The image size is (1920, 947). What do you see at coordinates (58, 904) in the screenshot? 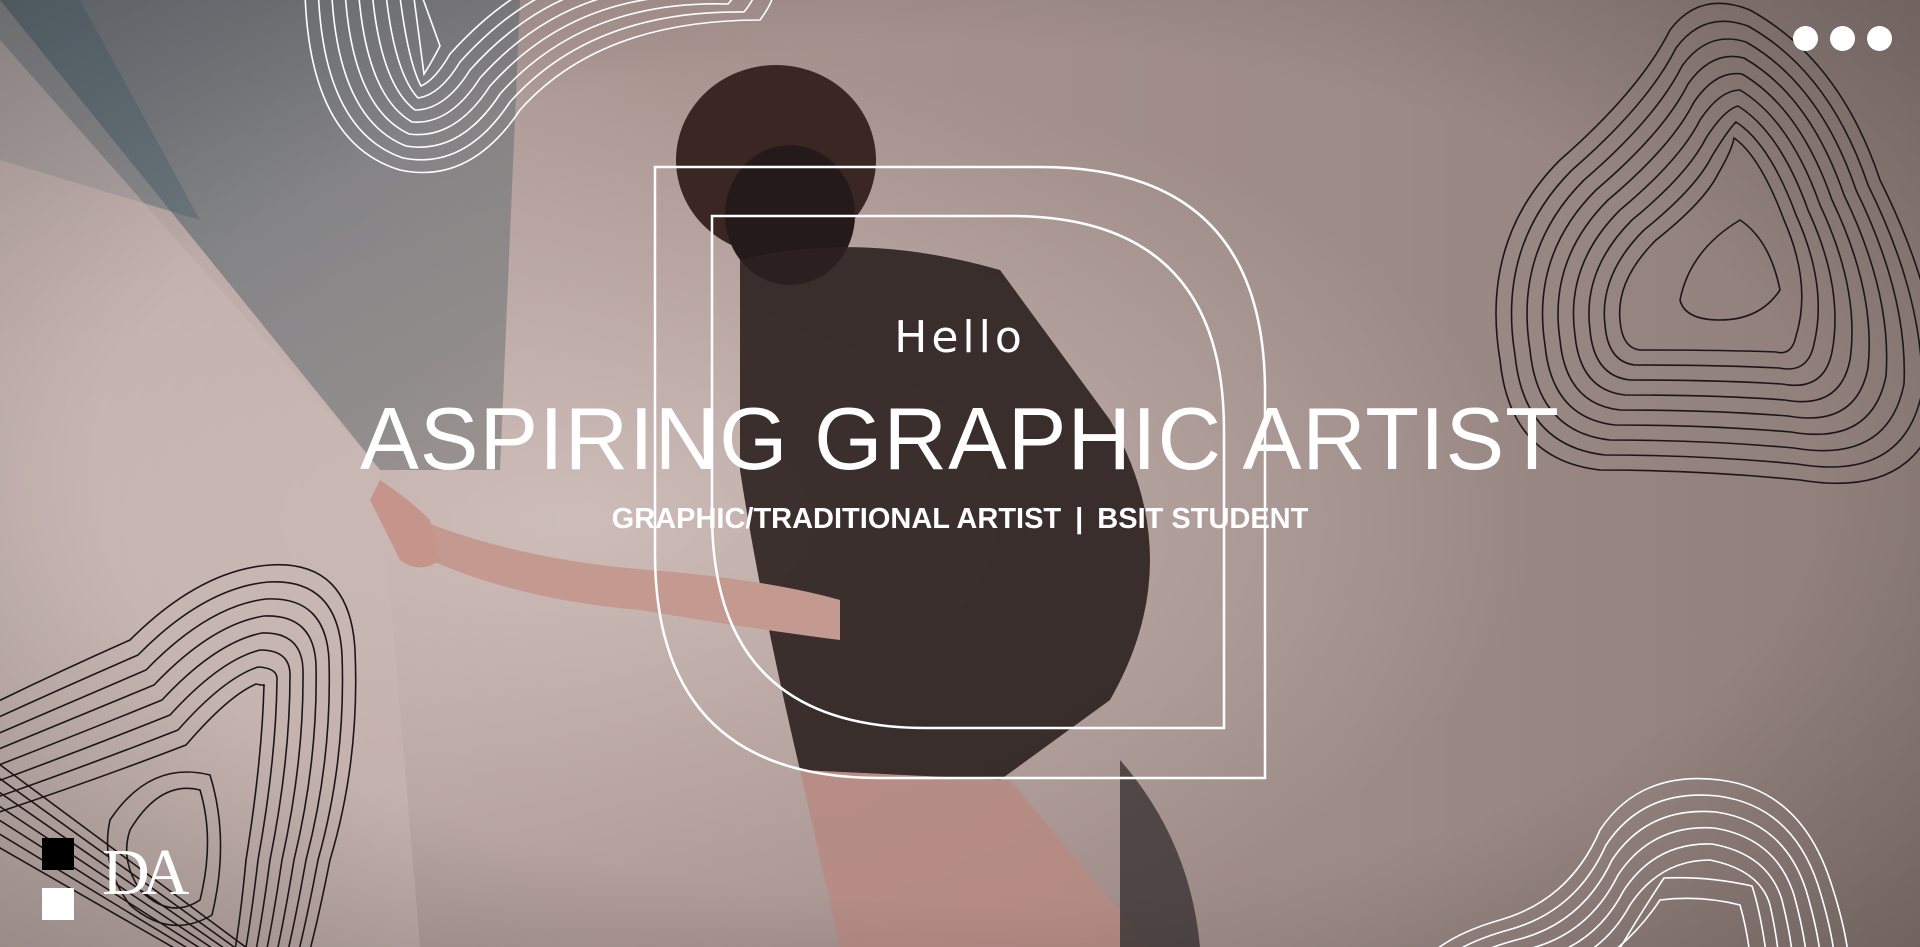
I see `logo-square-white` at bounding box center [58, 904].